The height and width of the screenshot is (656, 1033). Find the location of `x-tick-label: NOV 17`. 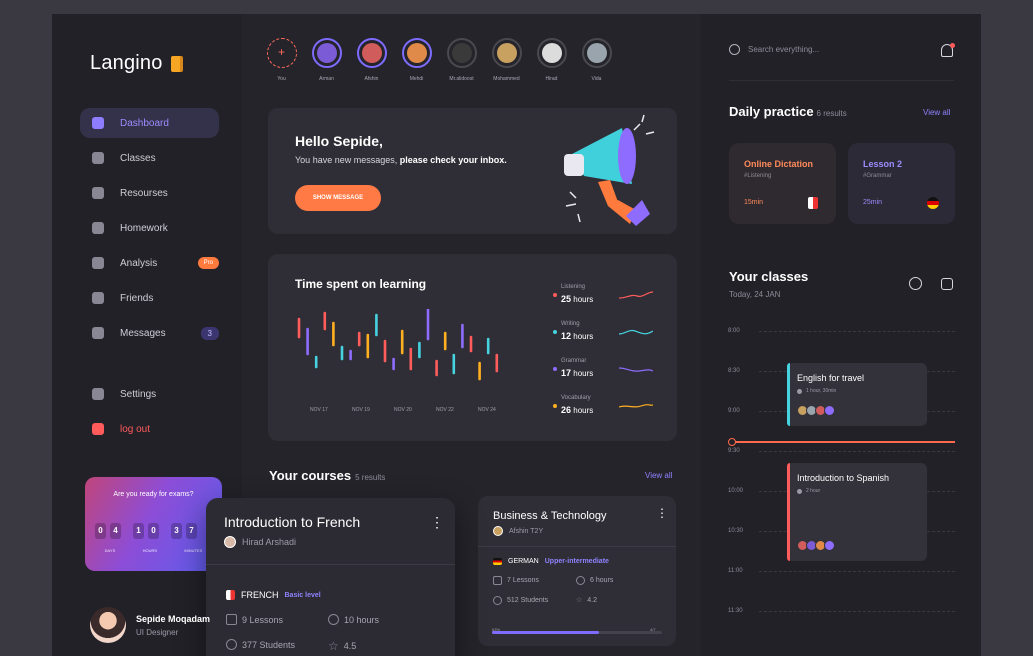

x-tick-label: NOV 17 is located at coordinates (319, 410).